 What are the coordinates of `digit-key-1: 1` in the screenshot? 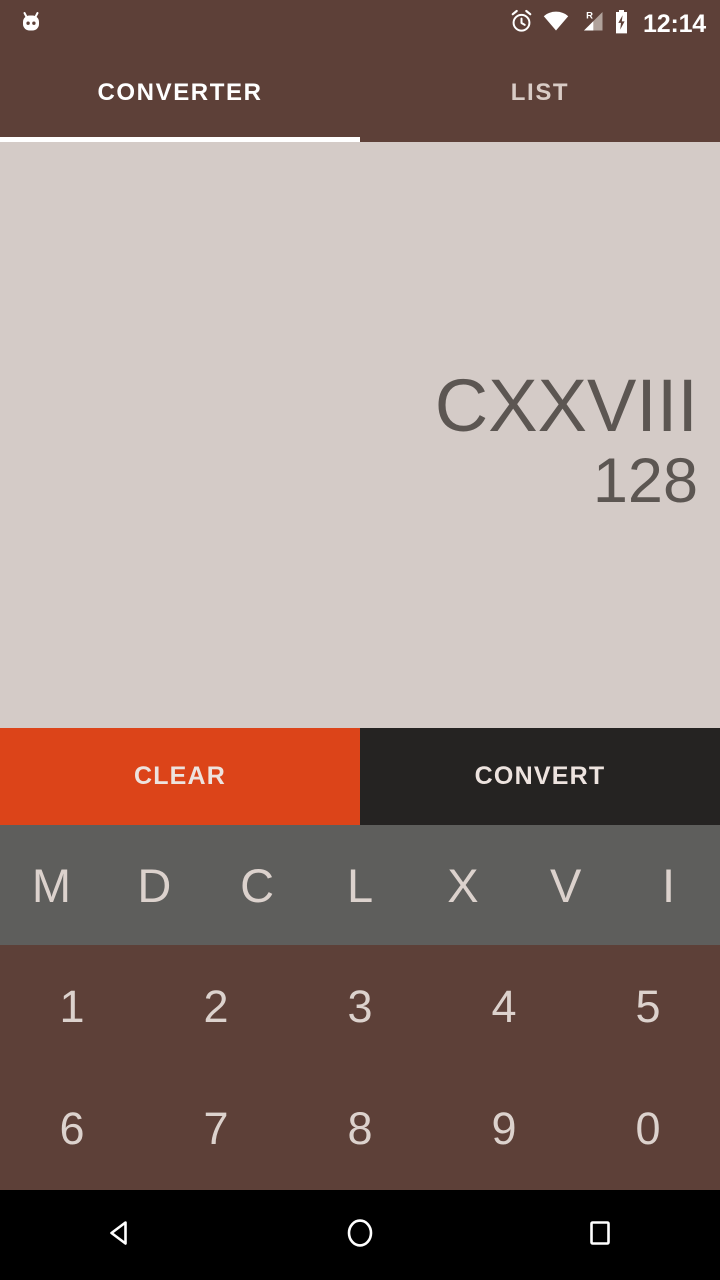 It's located at (72, 1006).